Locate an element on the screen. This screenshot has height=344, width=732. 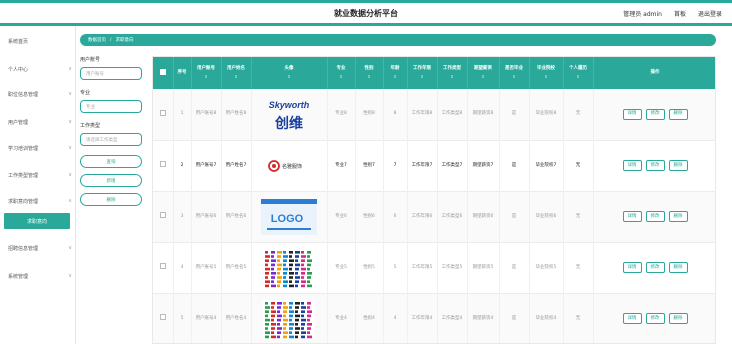
cell-salary: 期望薪资4 is located at coordinates (483, 318).